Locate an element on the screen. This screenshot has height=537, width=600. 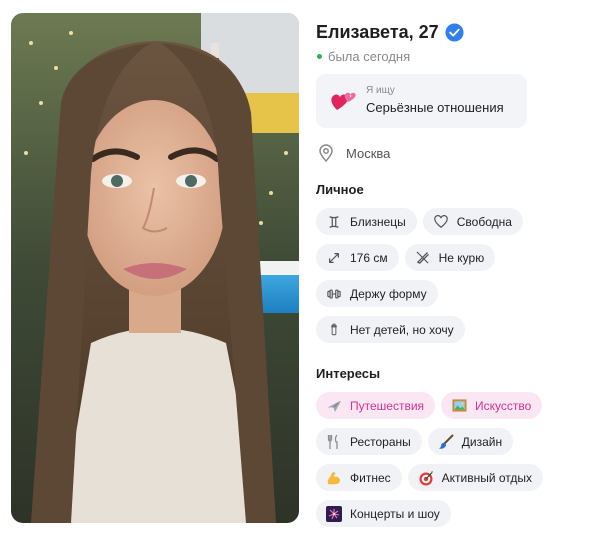
chip-interest-design: Дизайн is located at coordinates (470, 441).